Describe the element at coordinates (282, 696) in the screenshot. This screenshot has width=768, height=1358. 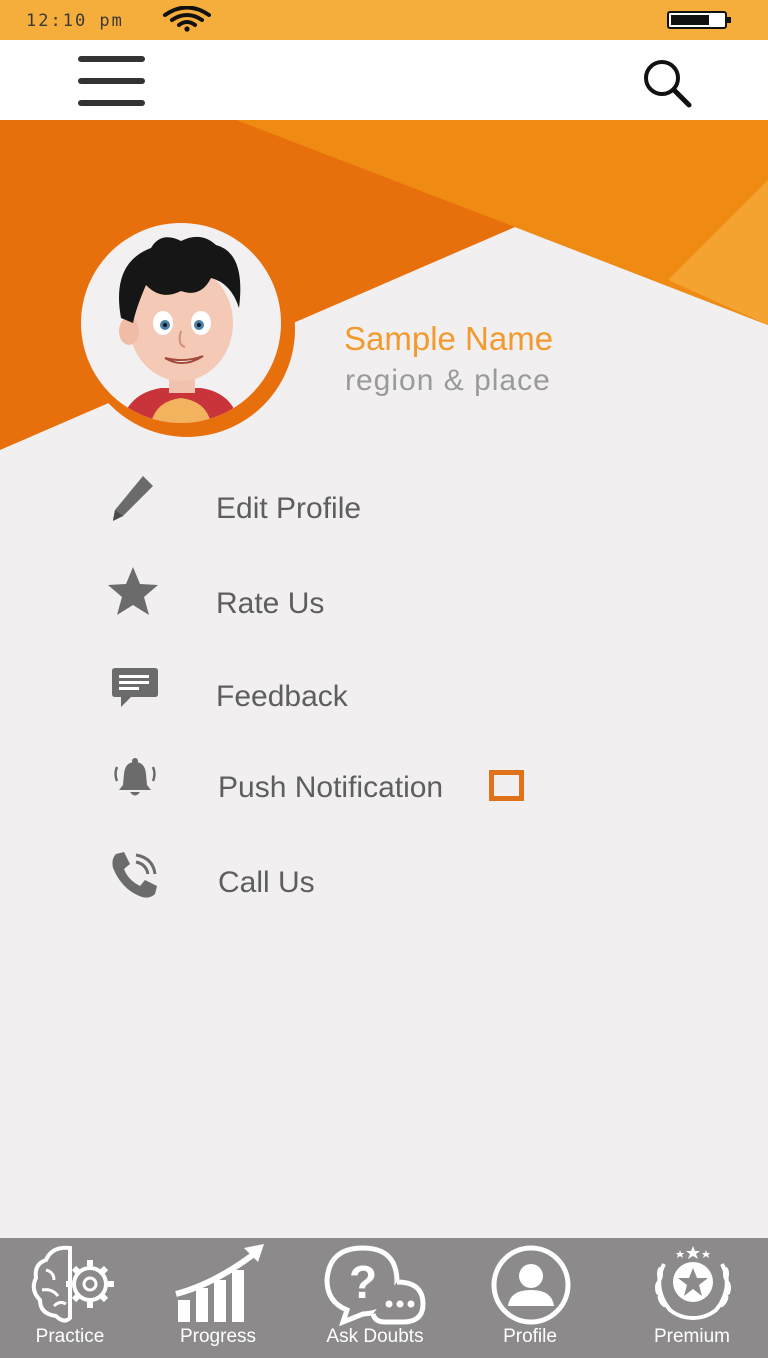
I see `menu-label: Feedback` at that location.